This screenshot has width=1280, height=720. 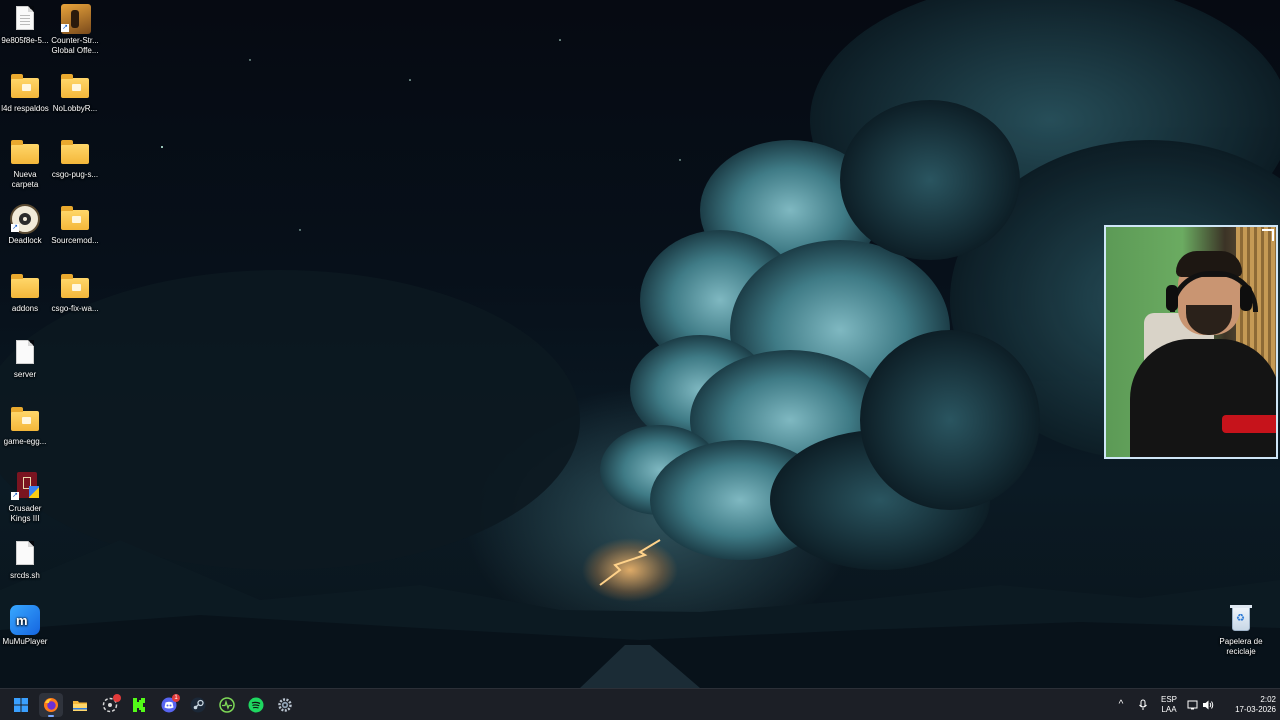 What do you see at coordinates (25, 620) in the screenshot?
I see `mumuplayer-icon: m` at bounding box center [25, 620].